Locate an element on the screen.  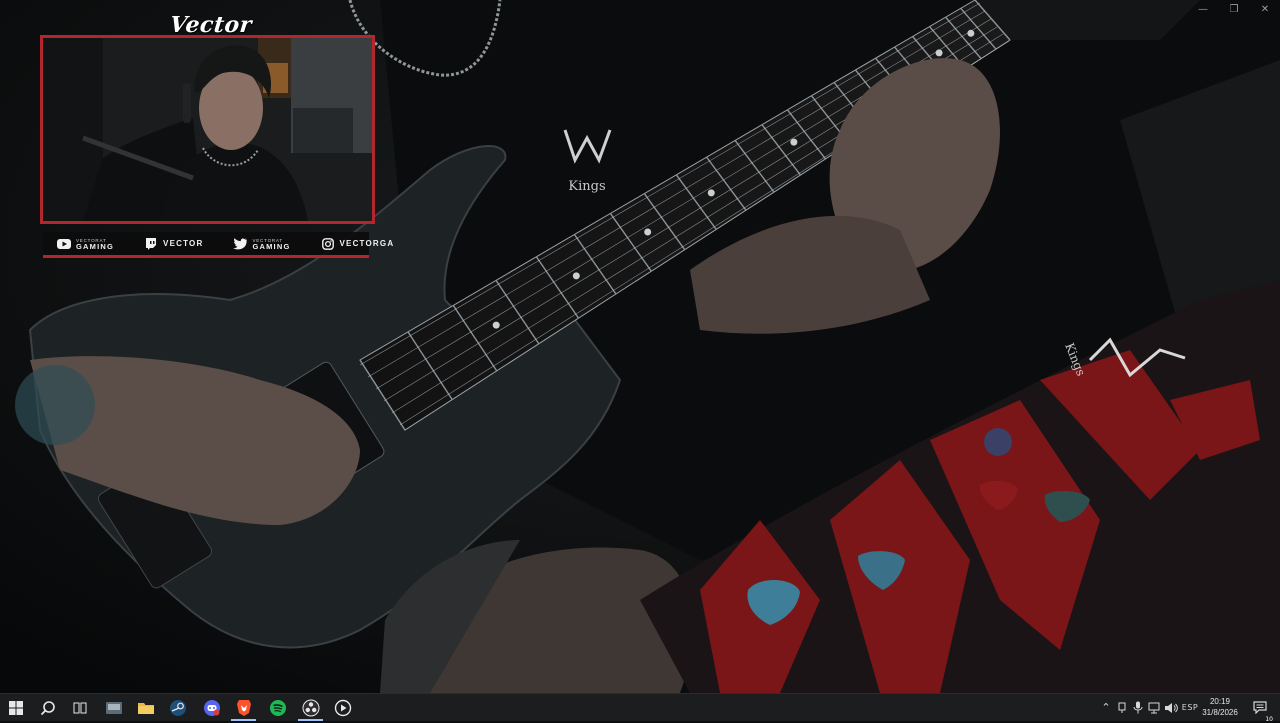
instagram-handle: VECTORGA is located at coordinates (367, 243).